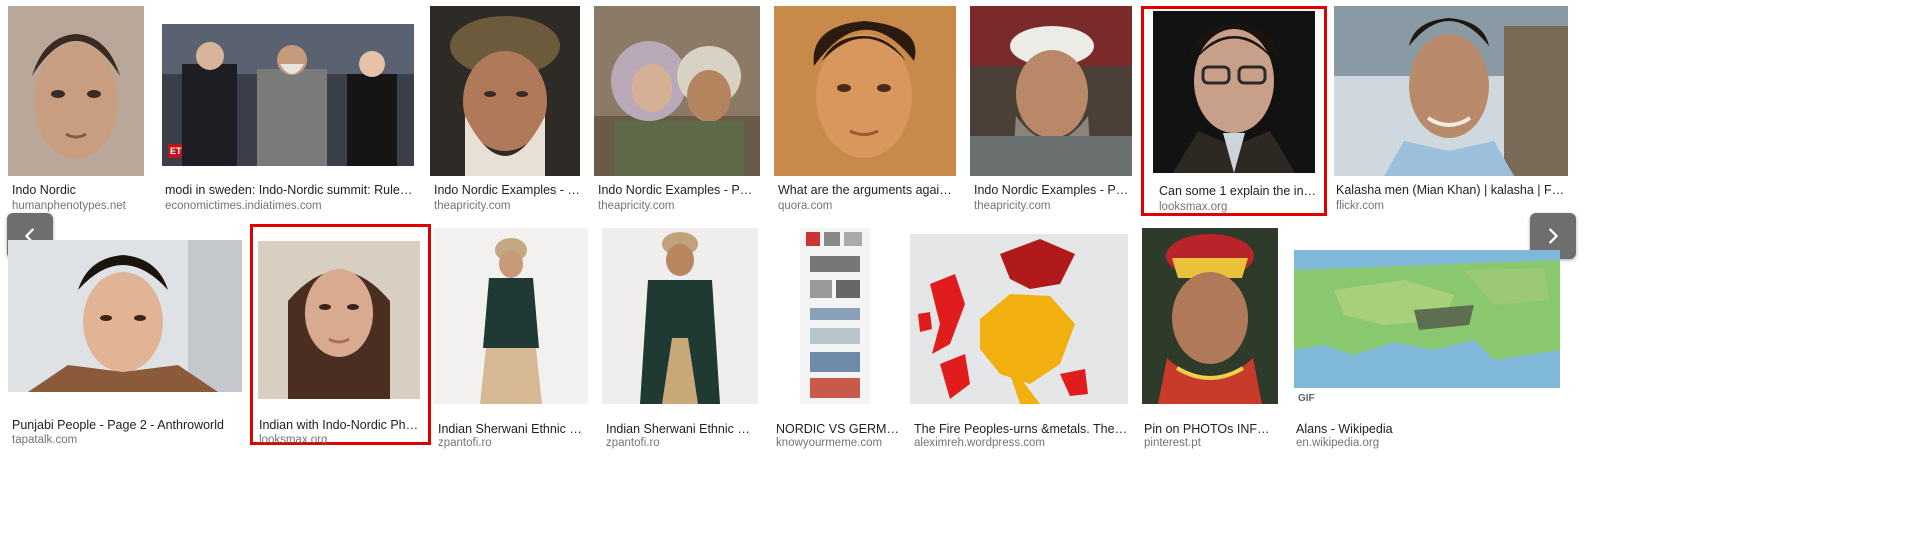  I want to click on result-source: humanphenotypes.net, so click(80, 206).